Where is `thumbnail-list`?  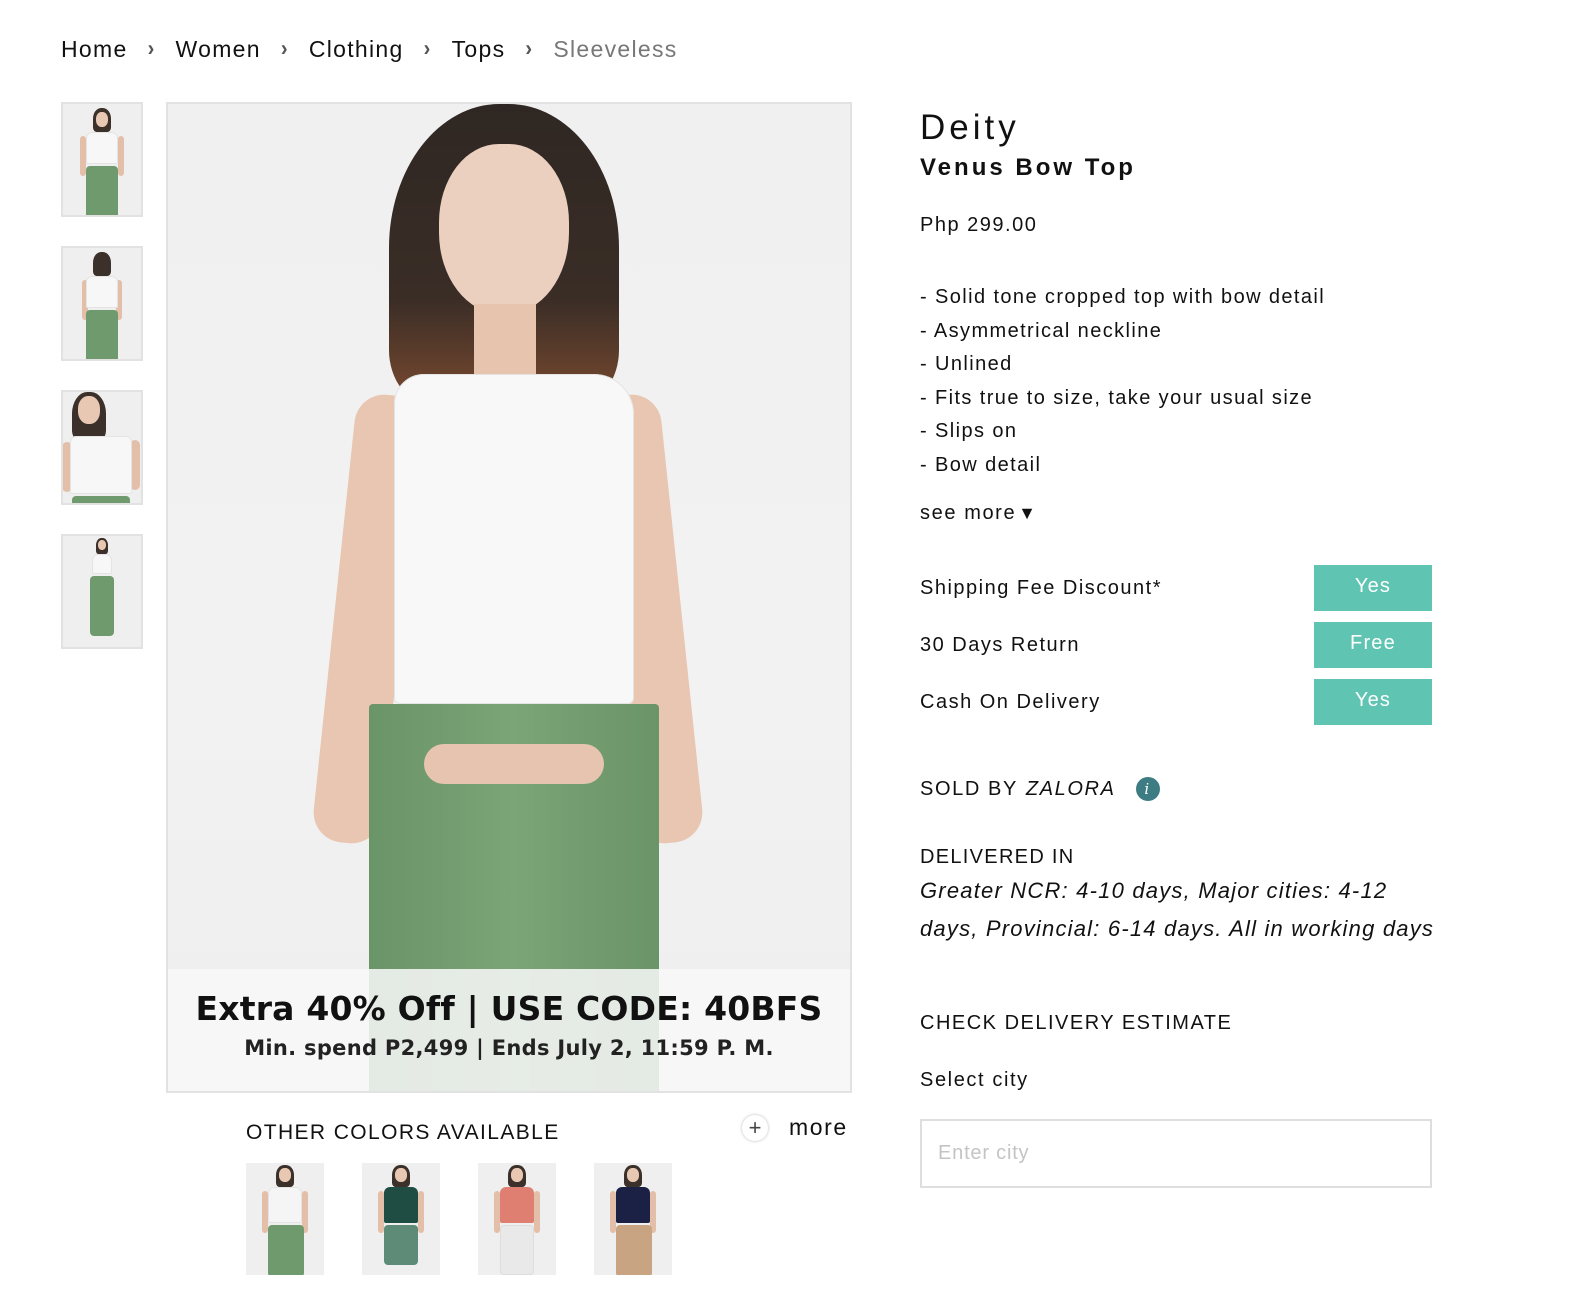
thumbnail-list is located at coordinates (102, 390).